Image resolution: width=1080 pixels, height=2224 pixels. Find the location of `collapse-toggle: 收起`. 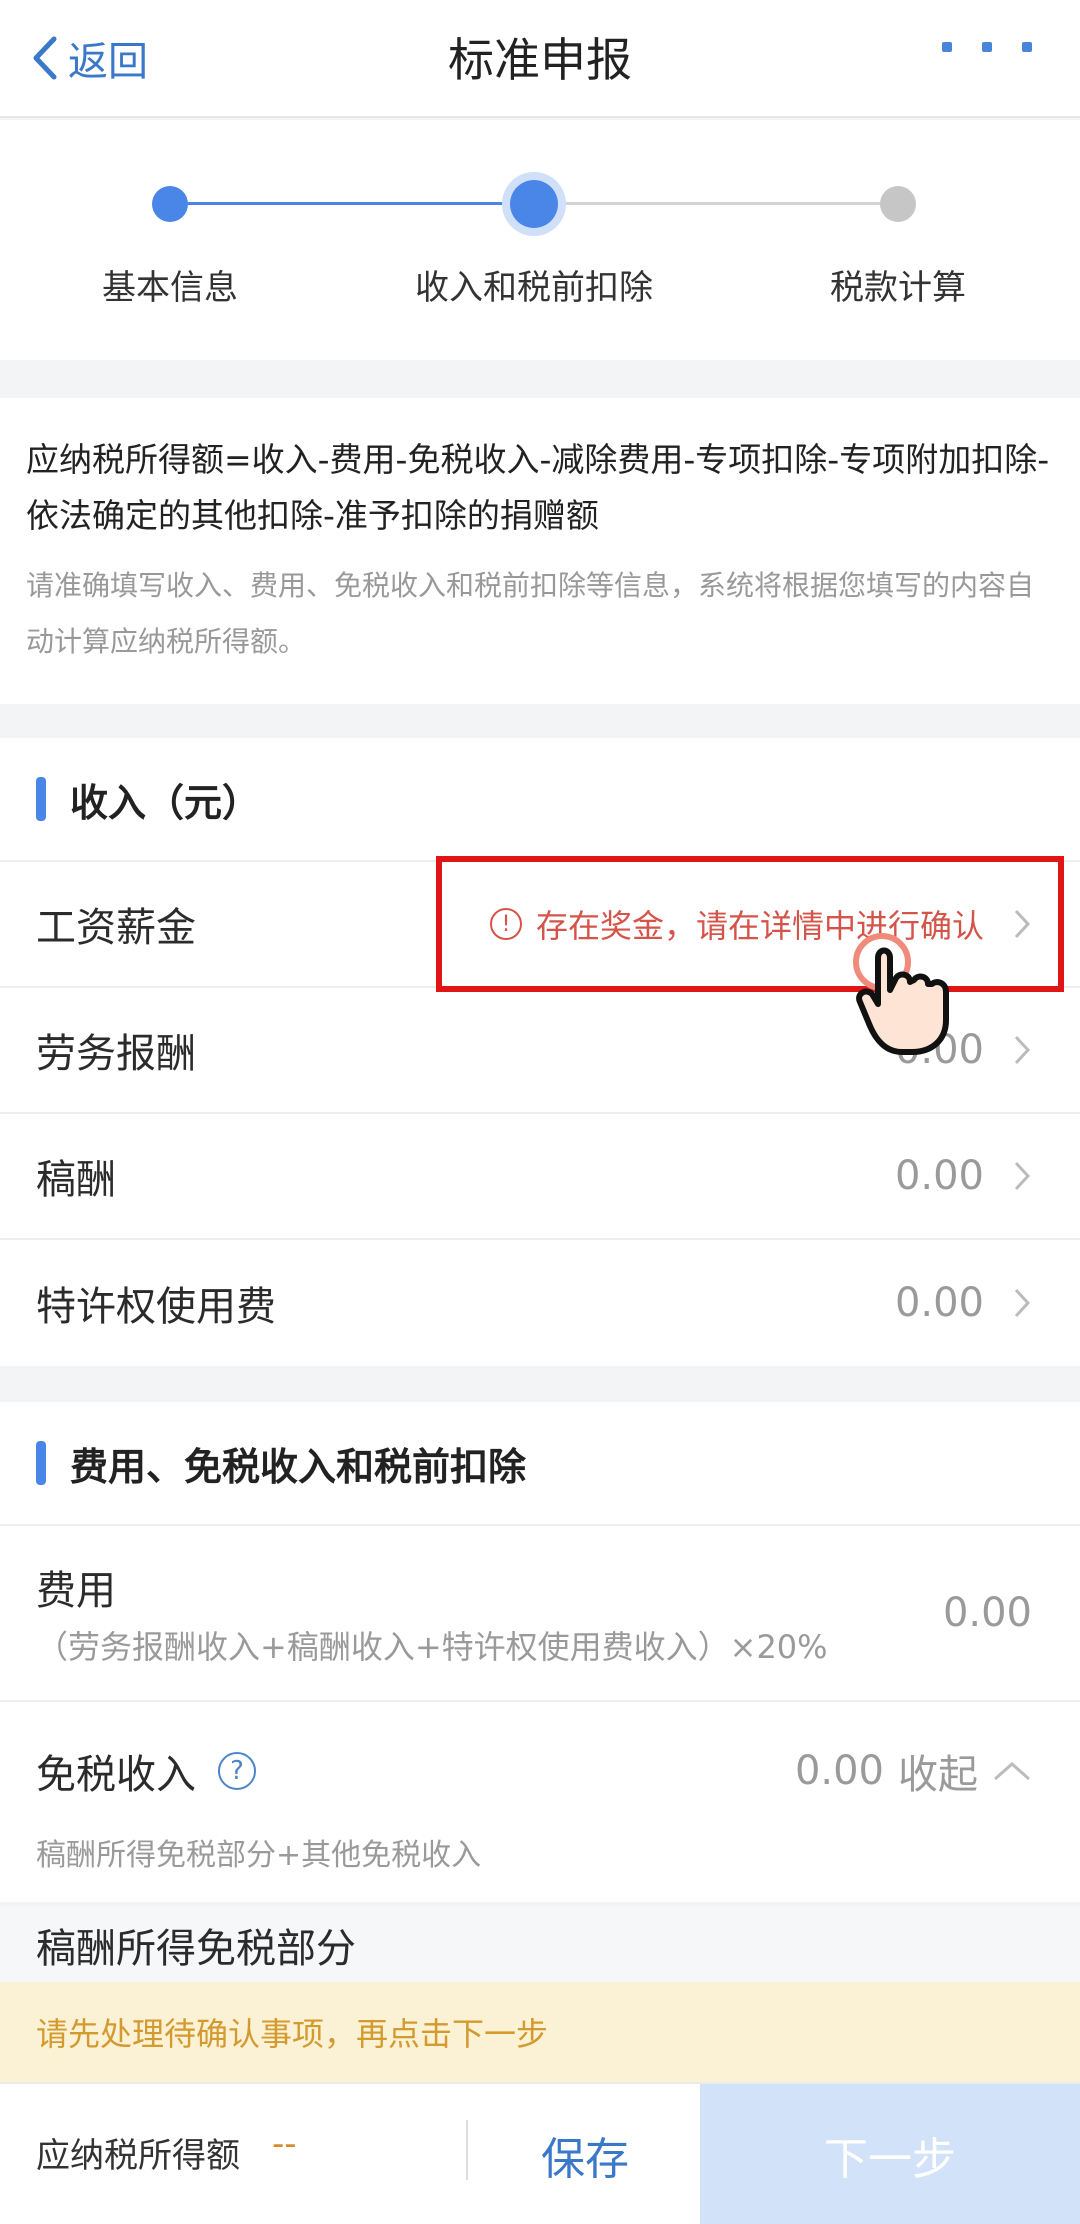

collapse-toggle: 收起 is located at coordinates (938, 1771).